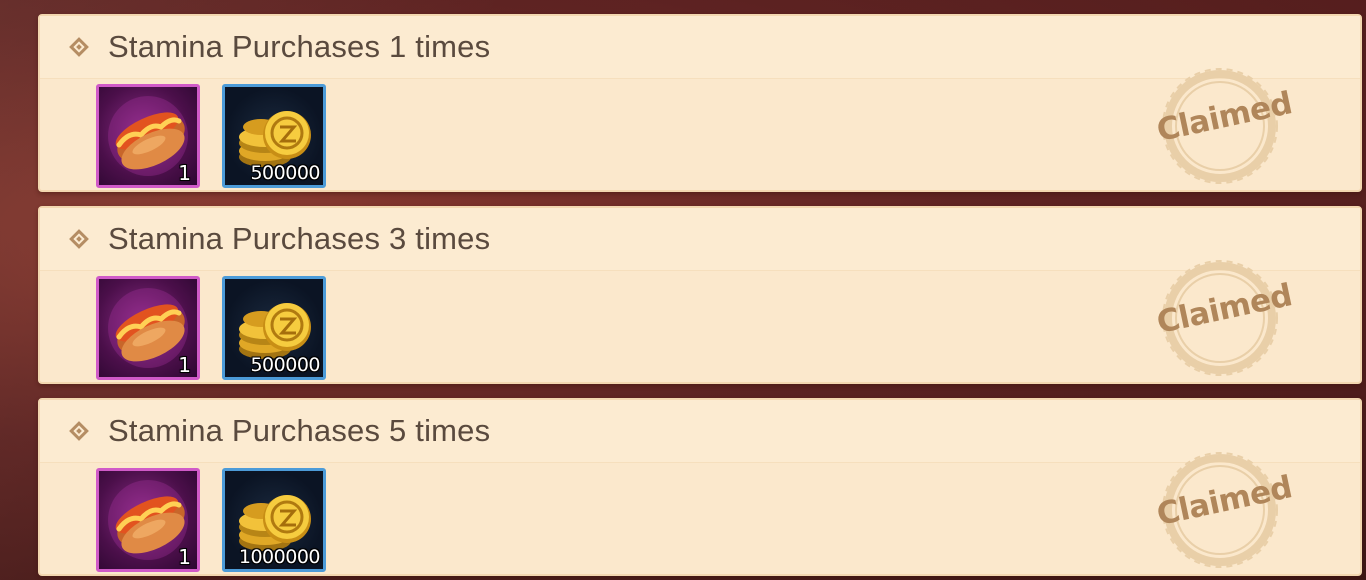 The height and width of the screenshot is (580, 1366). Describe the element at coordinates (274, 520) in the screenshot. I see `reward-item-gold: 1000000` at that location.